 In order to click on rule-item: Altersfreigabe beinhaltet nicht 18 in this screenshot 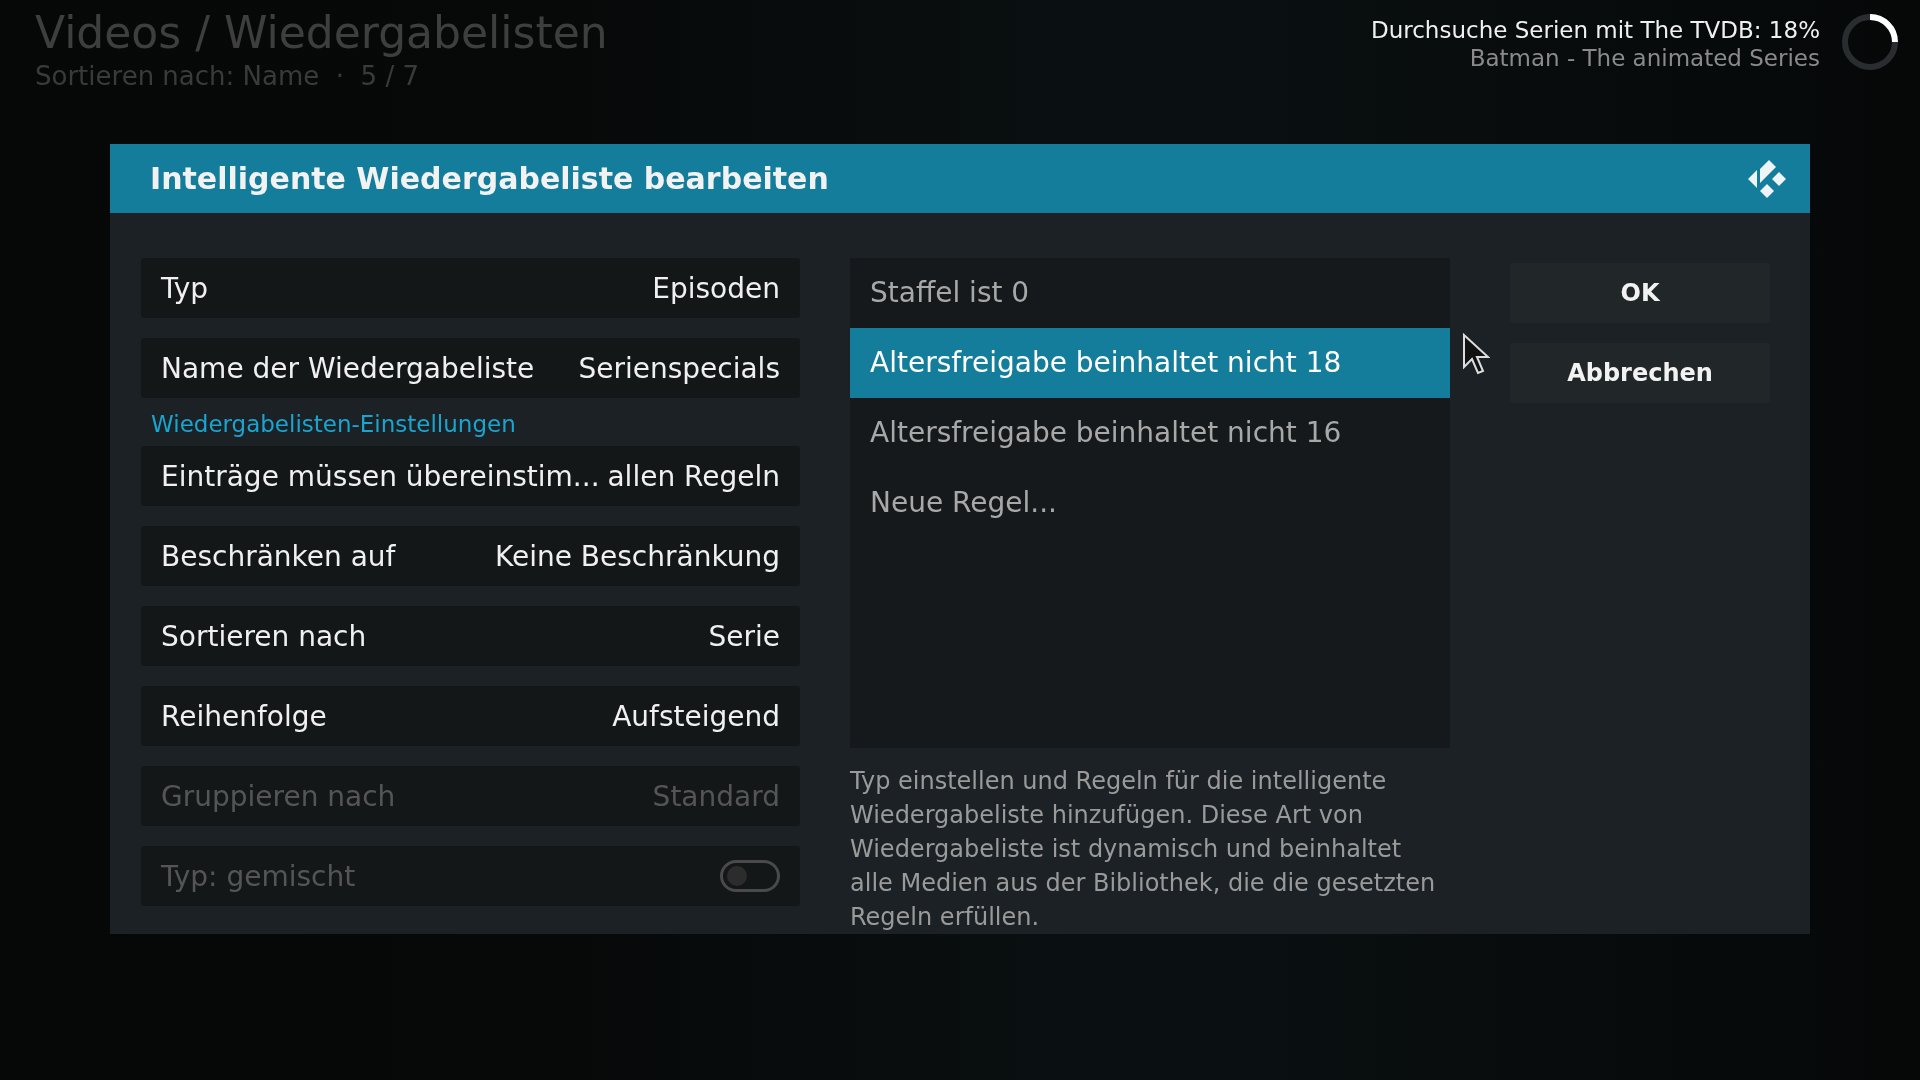, I will do `click(1150, 363)`.